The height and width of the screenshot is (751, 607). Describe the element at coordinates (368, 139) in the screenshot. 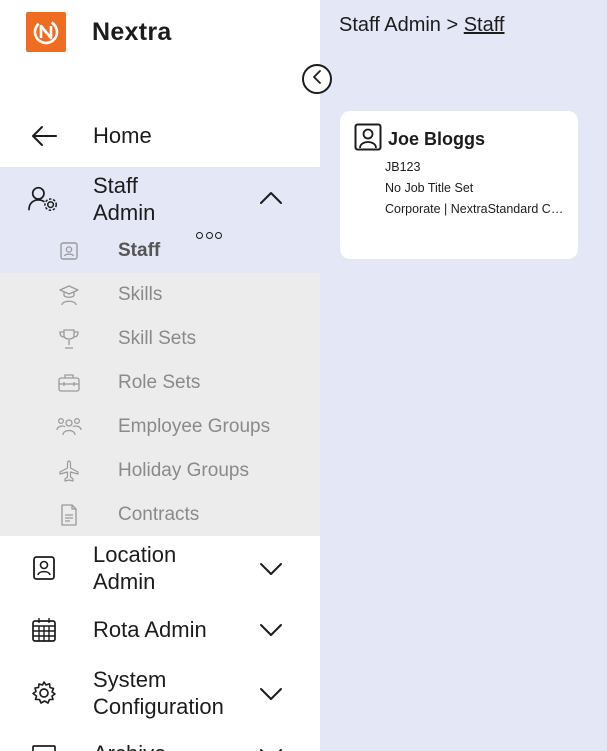

I see `person-badge-icon` at that location.